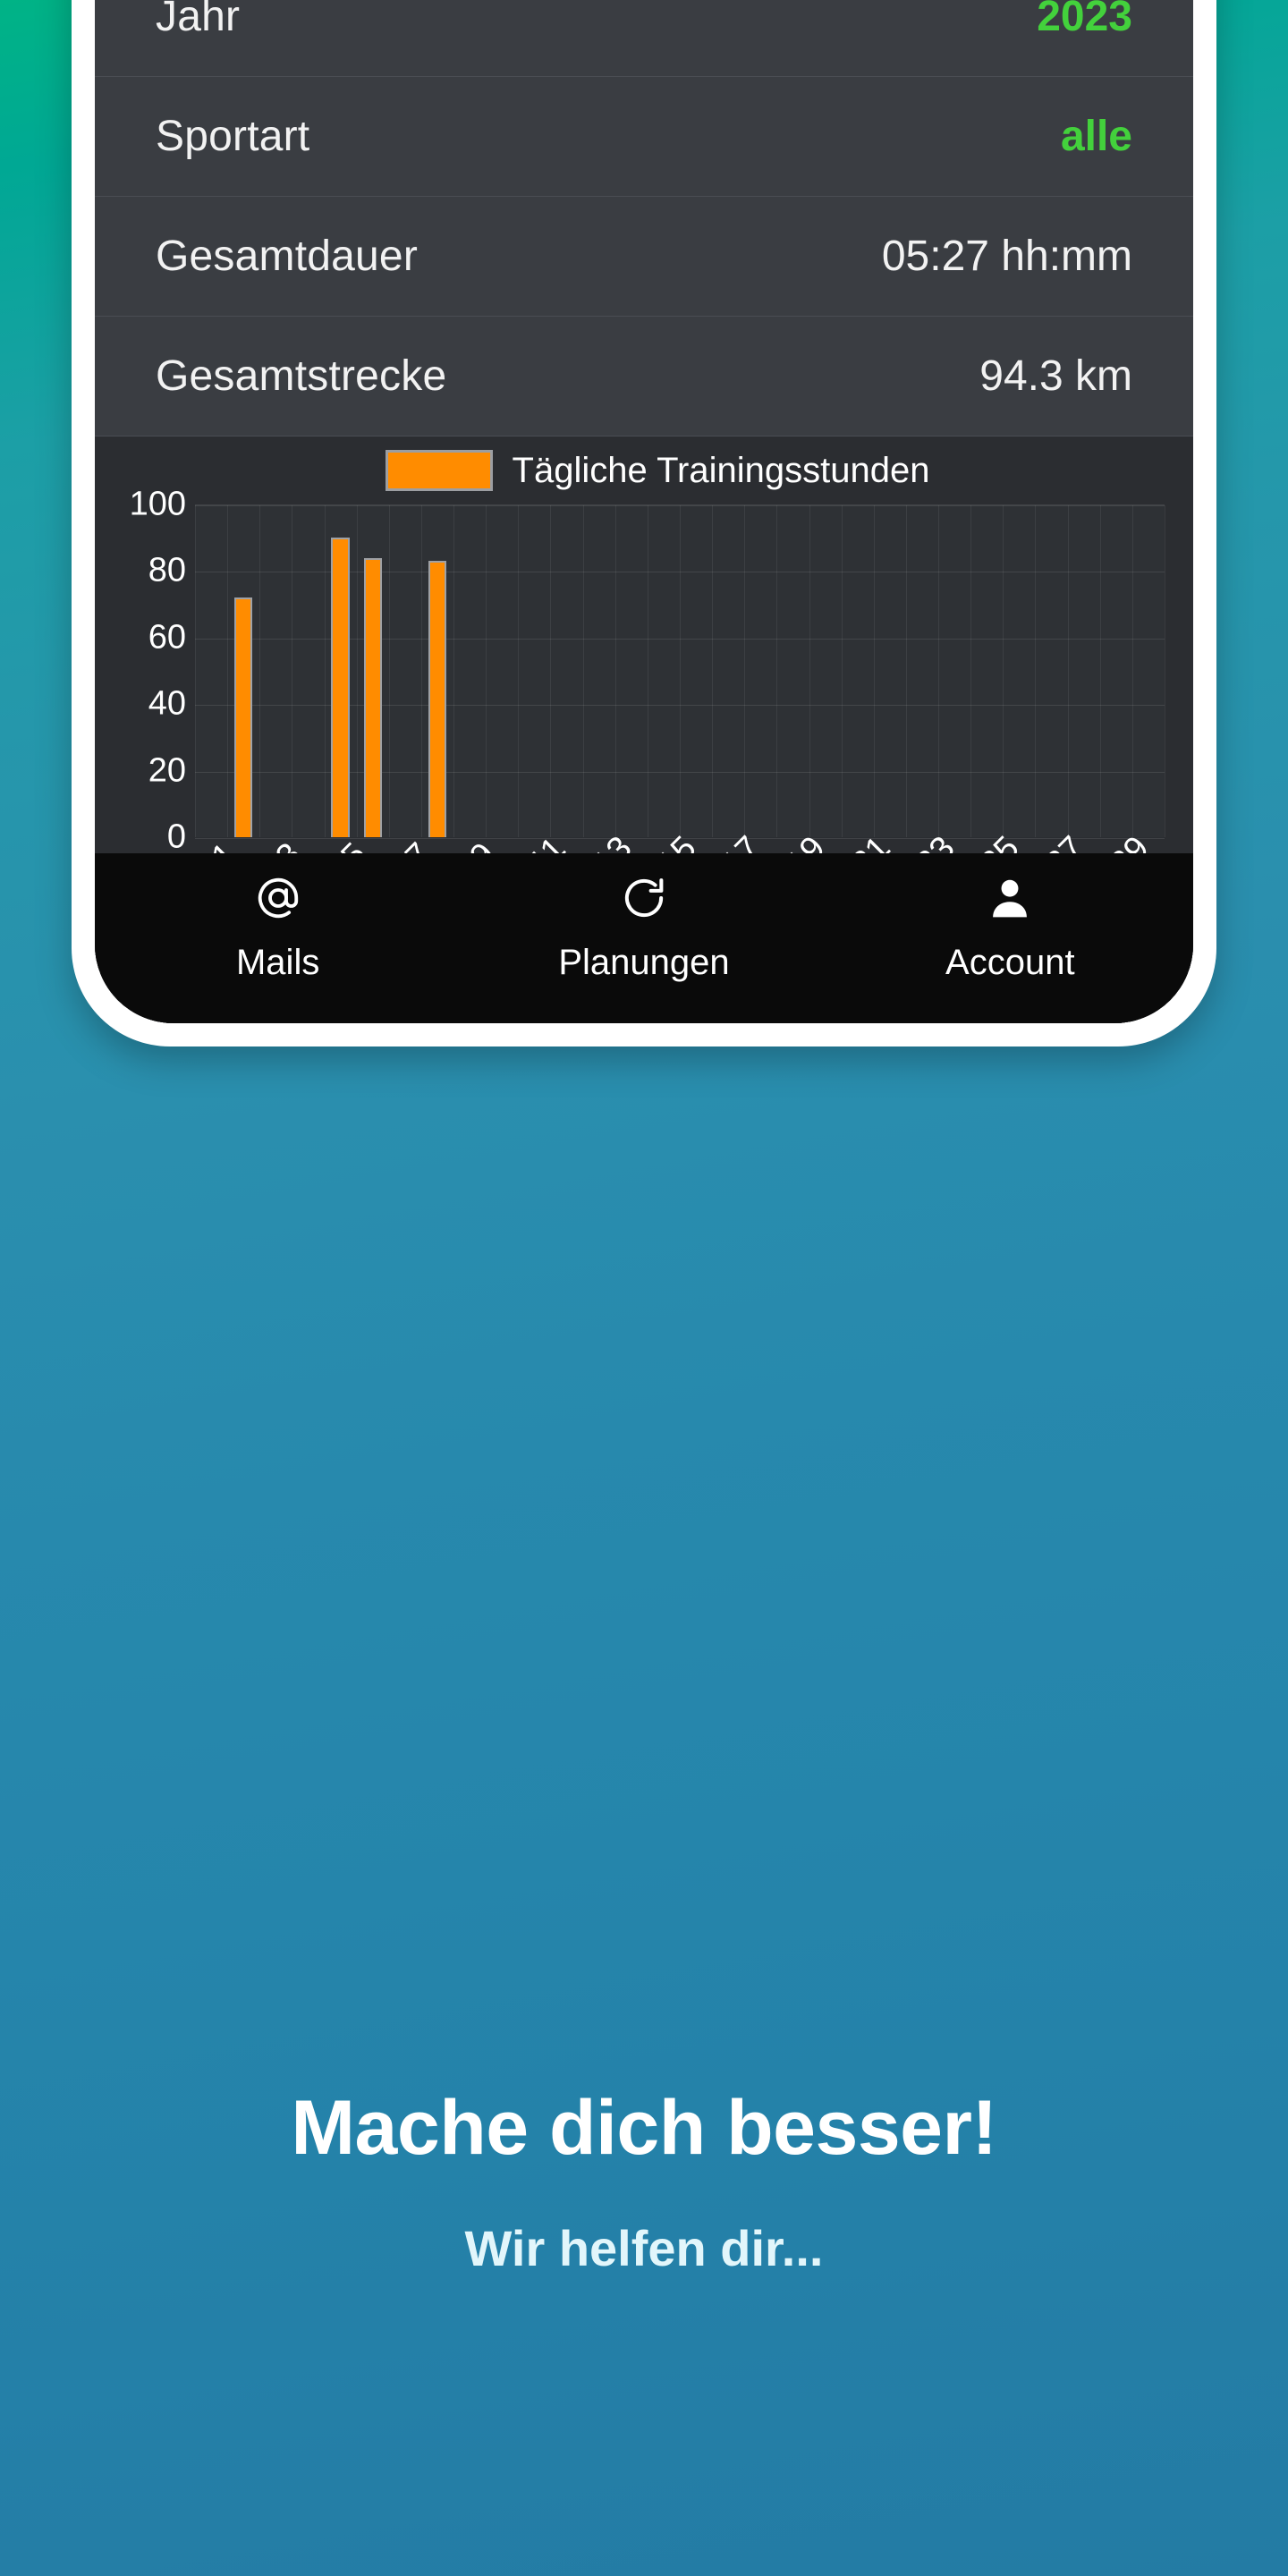 The width and height of the screenshot is (1288, 2576). What do you see at coordinates (287, 256) in the screenshot?
I see `row-label: Gesamtdauer` at bounding box center [287, 256].